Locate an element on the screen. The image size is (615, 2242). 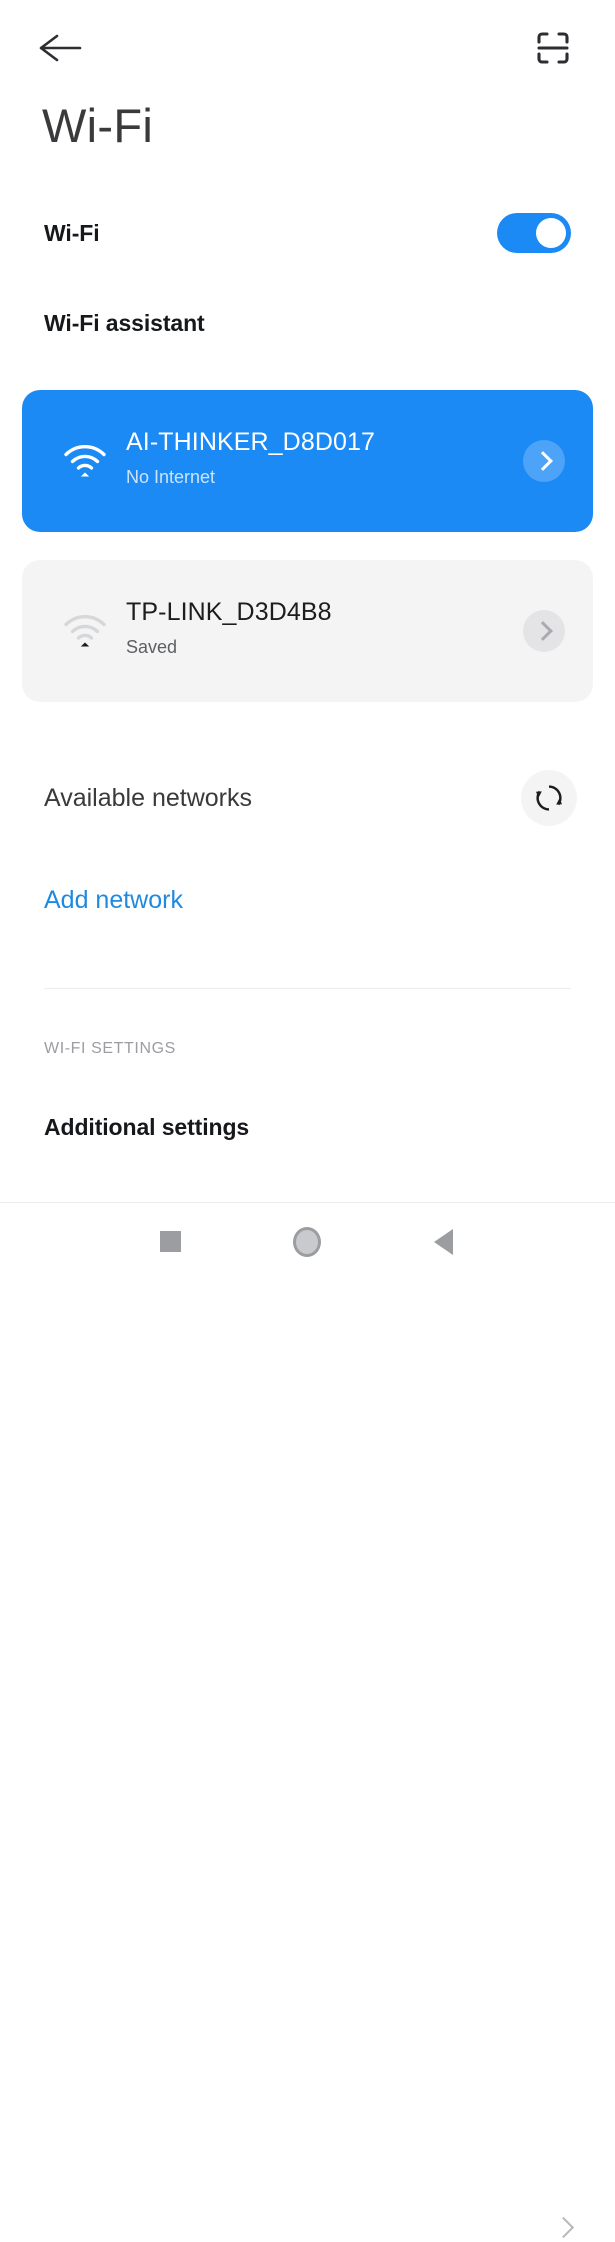
network-card-text: TP-LINK_D3D4B8 Saved is located at coordinates (311, 628).